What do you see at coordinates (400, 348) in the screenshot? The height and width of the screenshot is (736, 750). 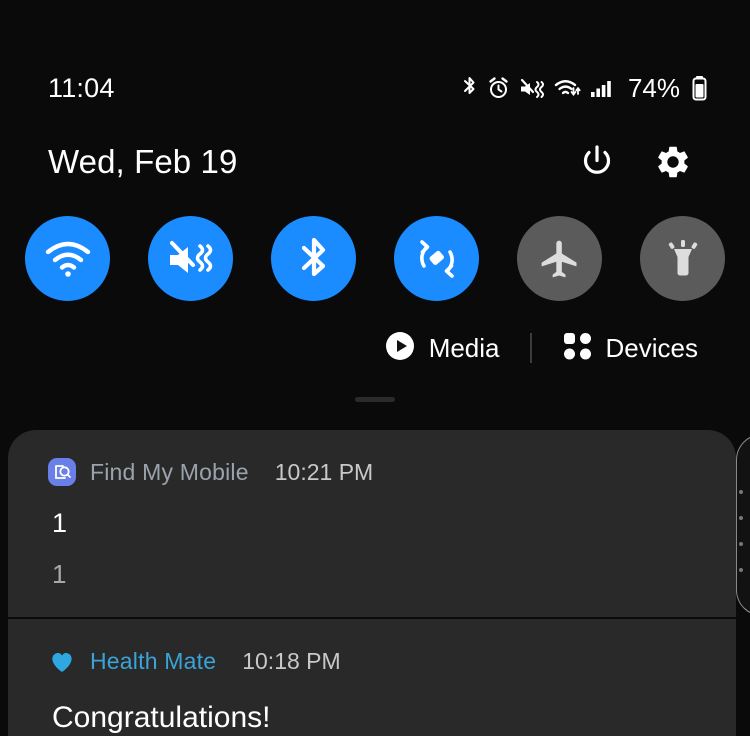 I see `play-circle-icon` at bounding box center [400, 348].